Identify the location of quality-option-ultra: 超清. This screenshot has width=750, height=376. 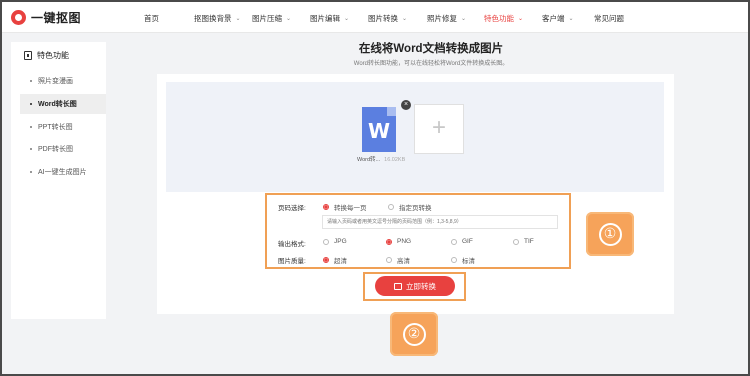
(335, 260).